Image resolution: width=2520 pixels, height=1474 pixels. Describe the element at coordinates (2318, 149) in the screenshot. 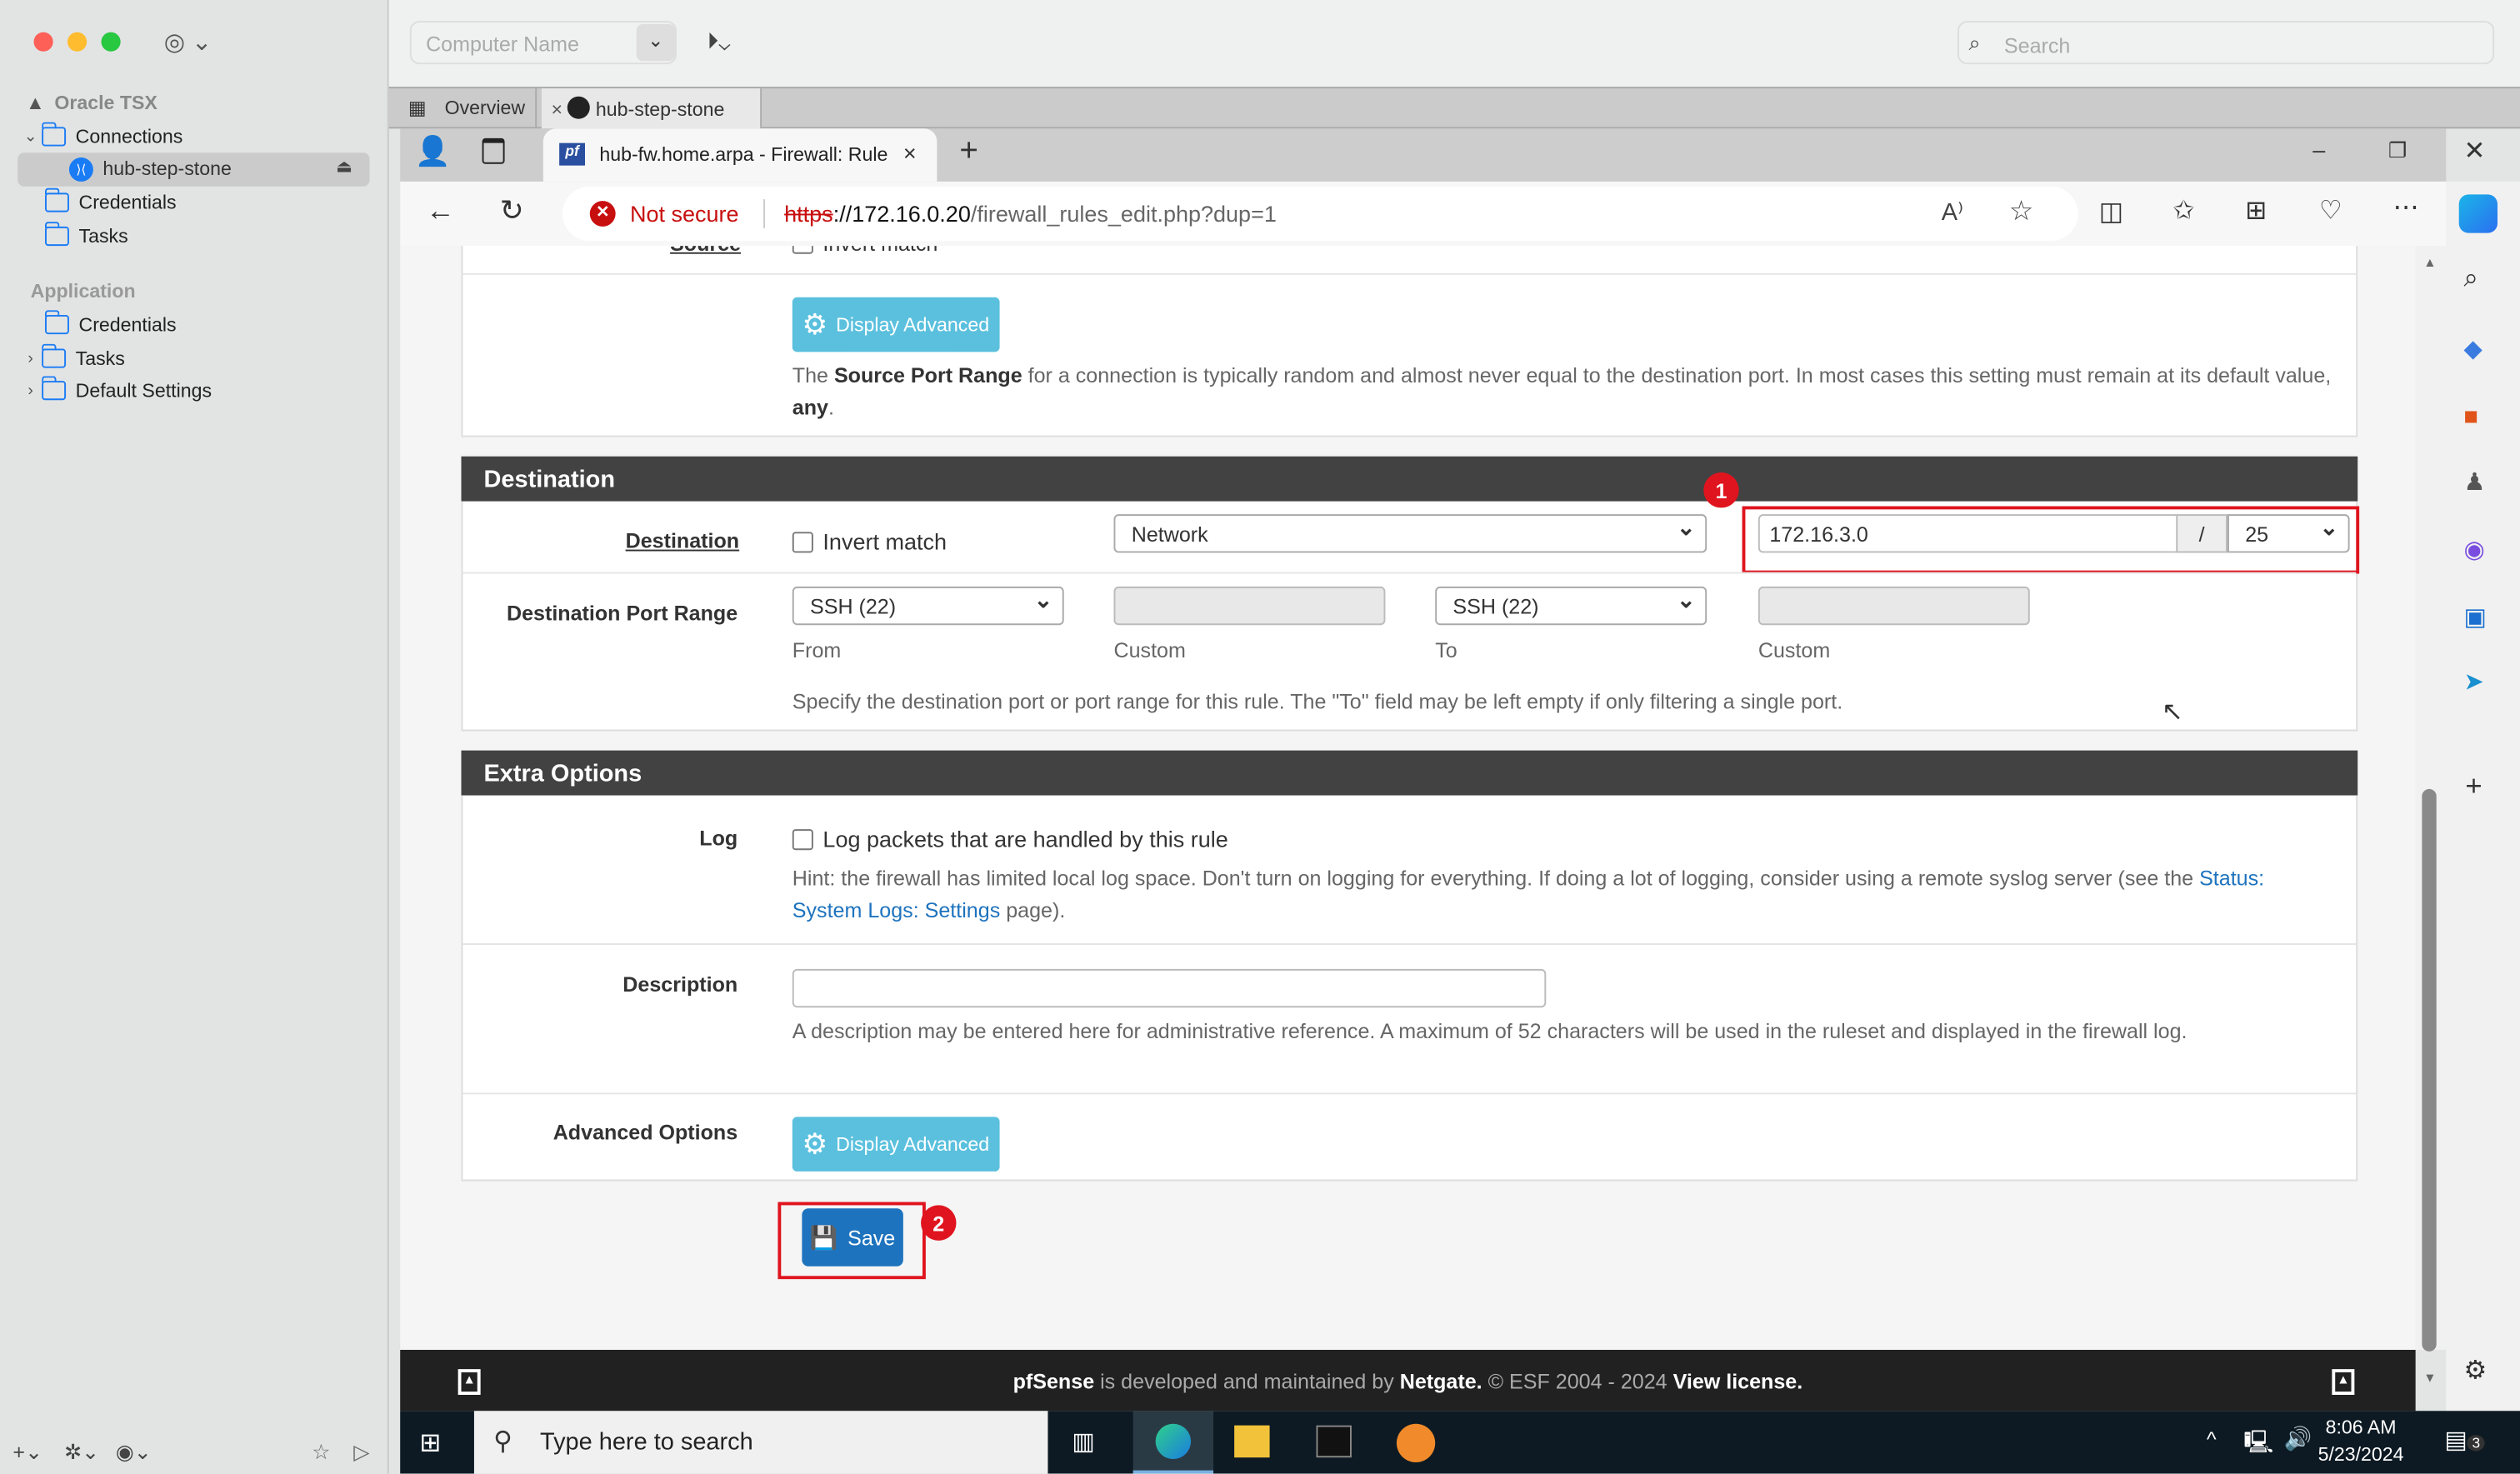

I see `minimize-icon: –` at that location.